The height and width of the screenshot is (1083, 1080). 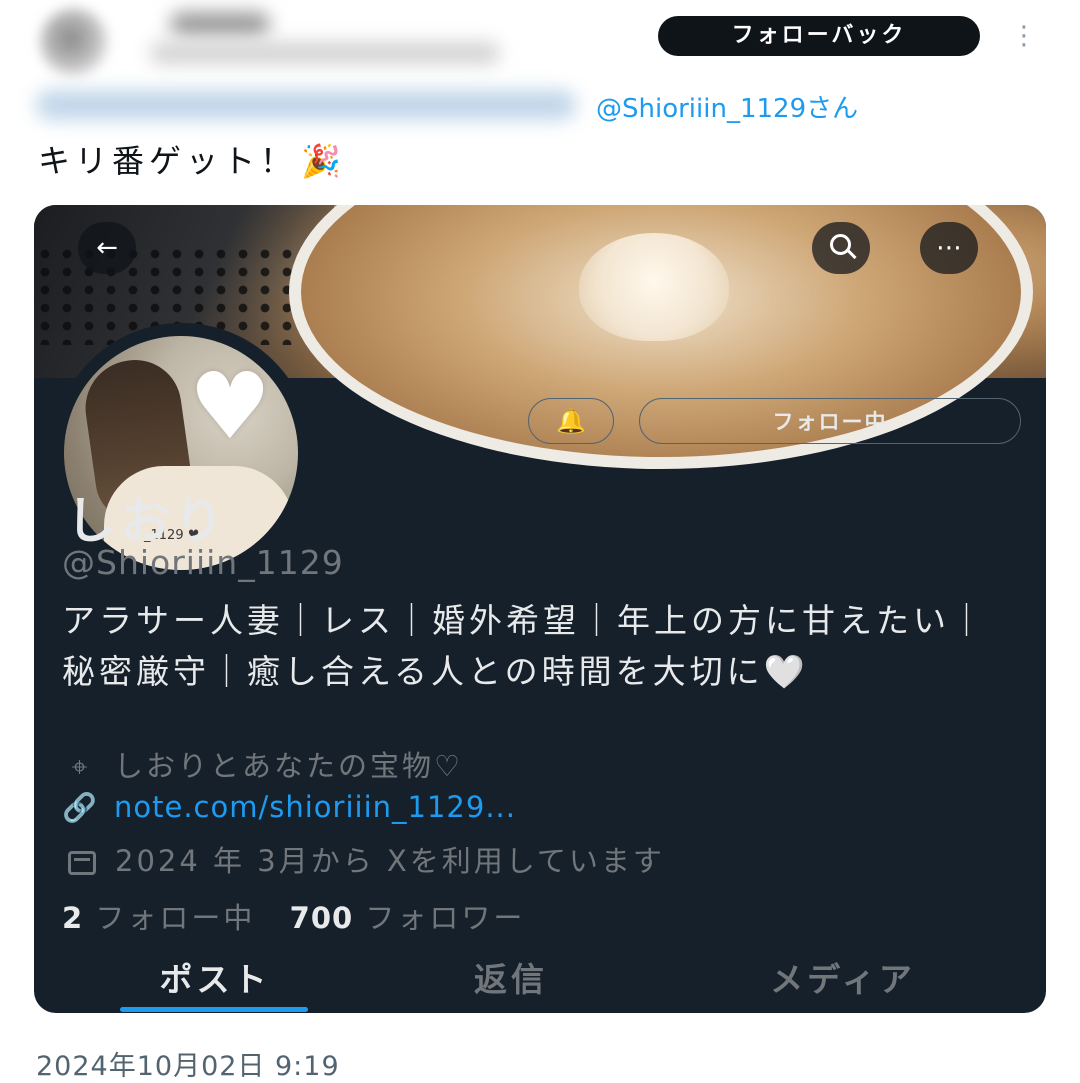 What do you see at coordinates (325, 53) in the screenshot?
I see `tweet-author-handle-blurred` at bounding box center [325, 53].